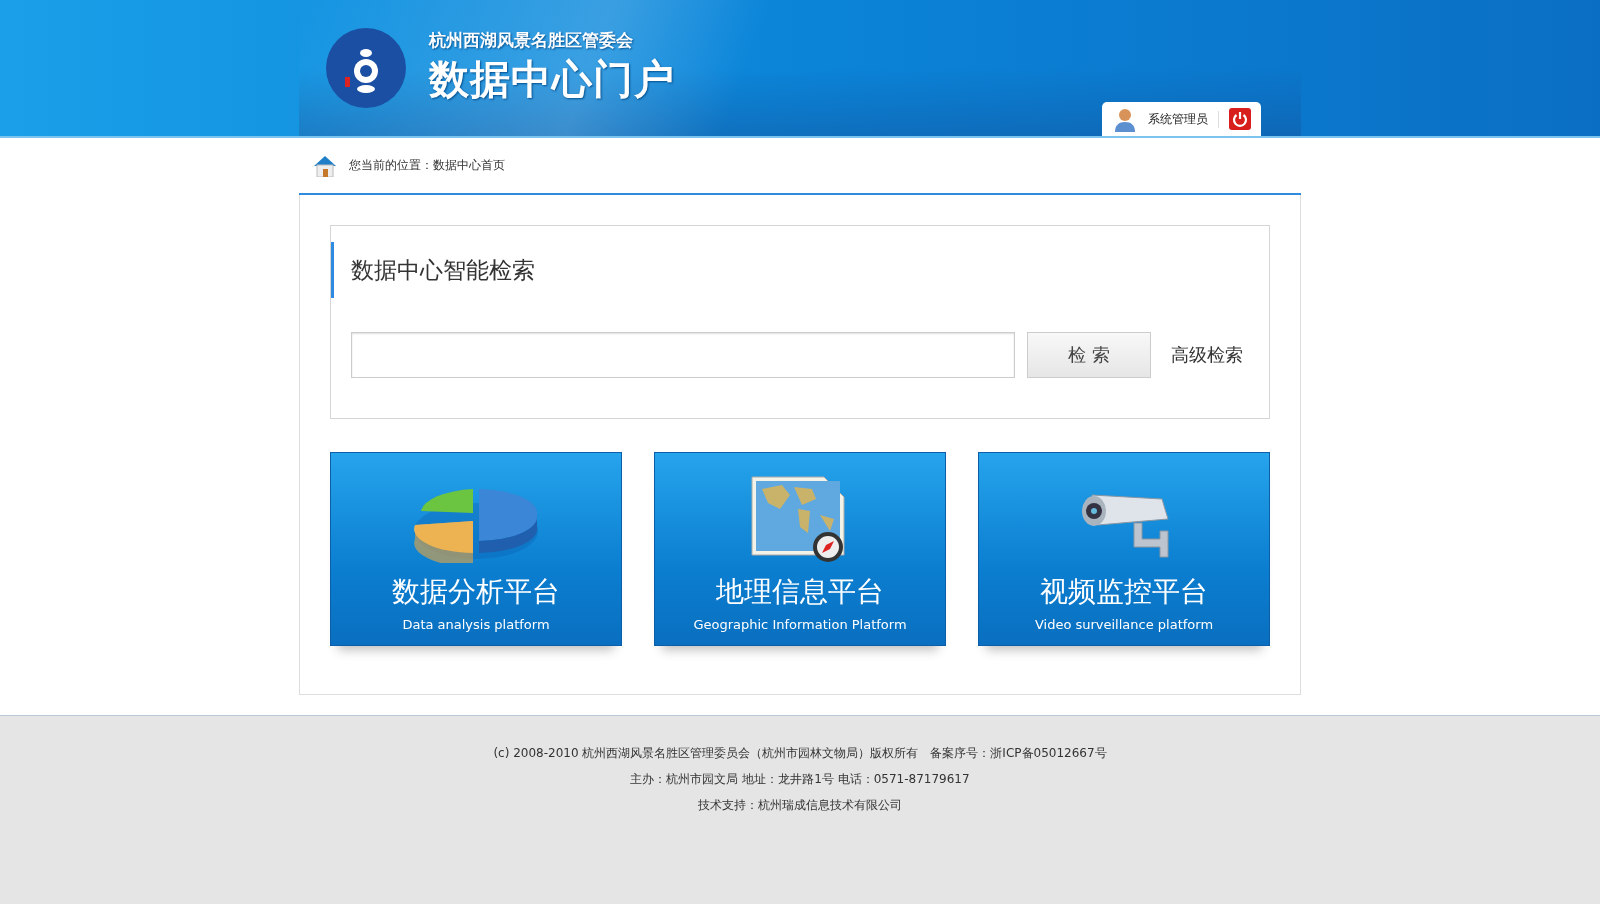  Describe the element at coordinates (552, 79) in the screenshot. I see `portal-title: 数据中心门户` at that location.